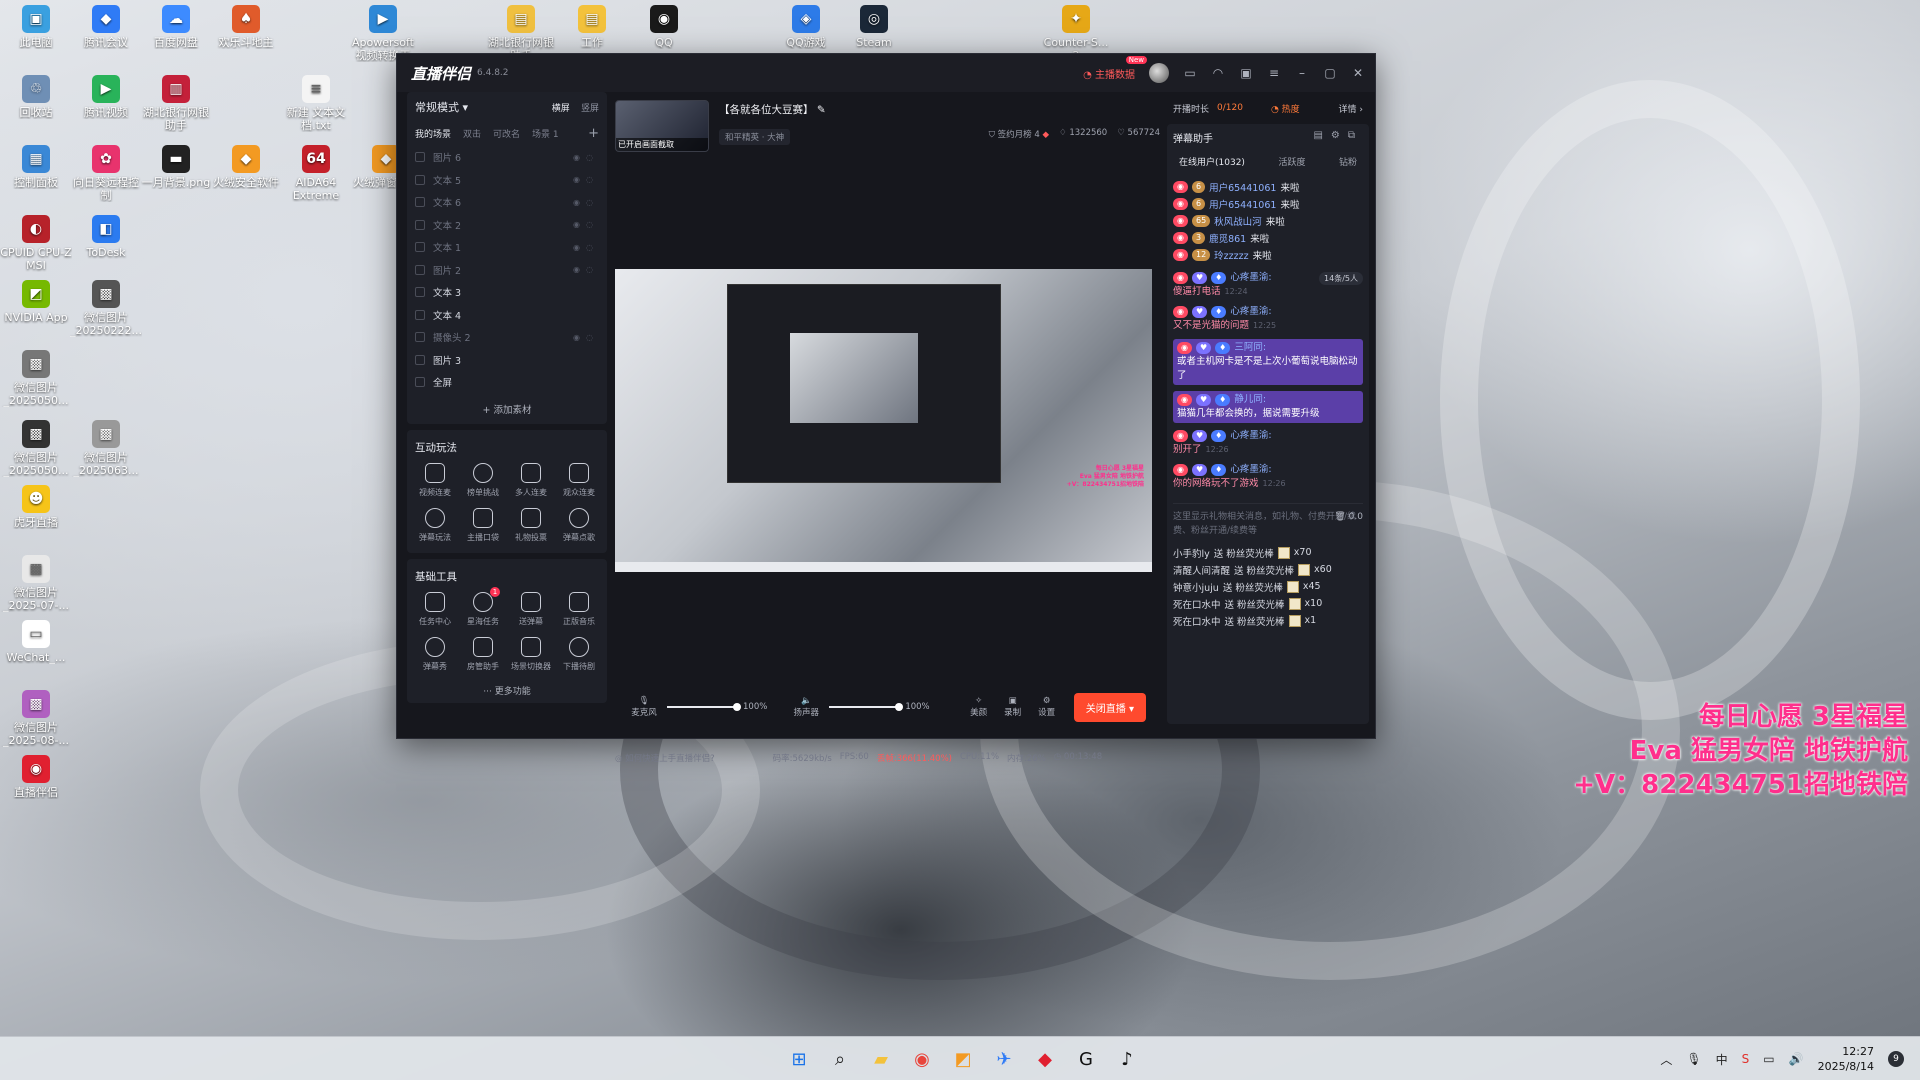 The width and height of the screenshot is (1920, 1080). I want to click on desktop-icon: ▣ 此电脑, so click(36, 27).